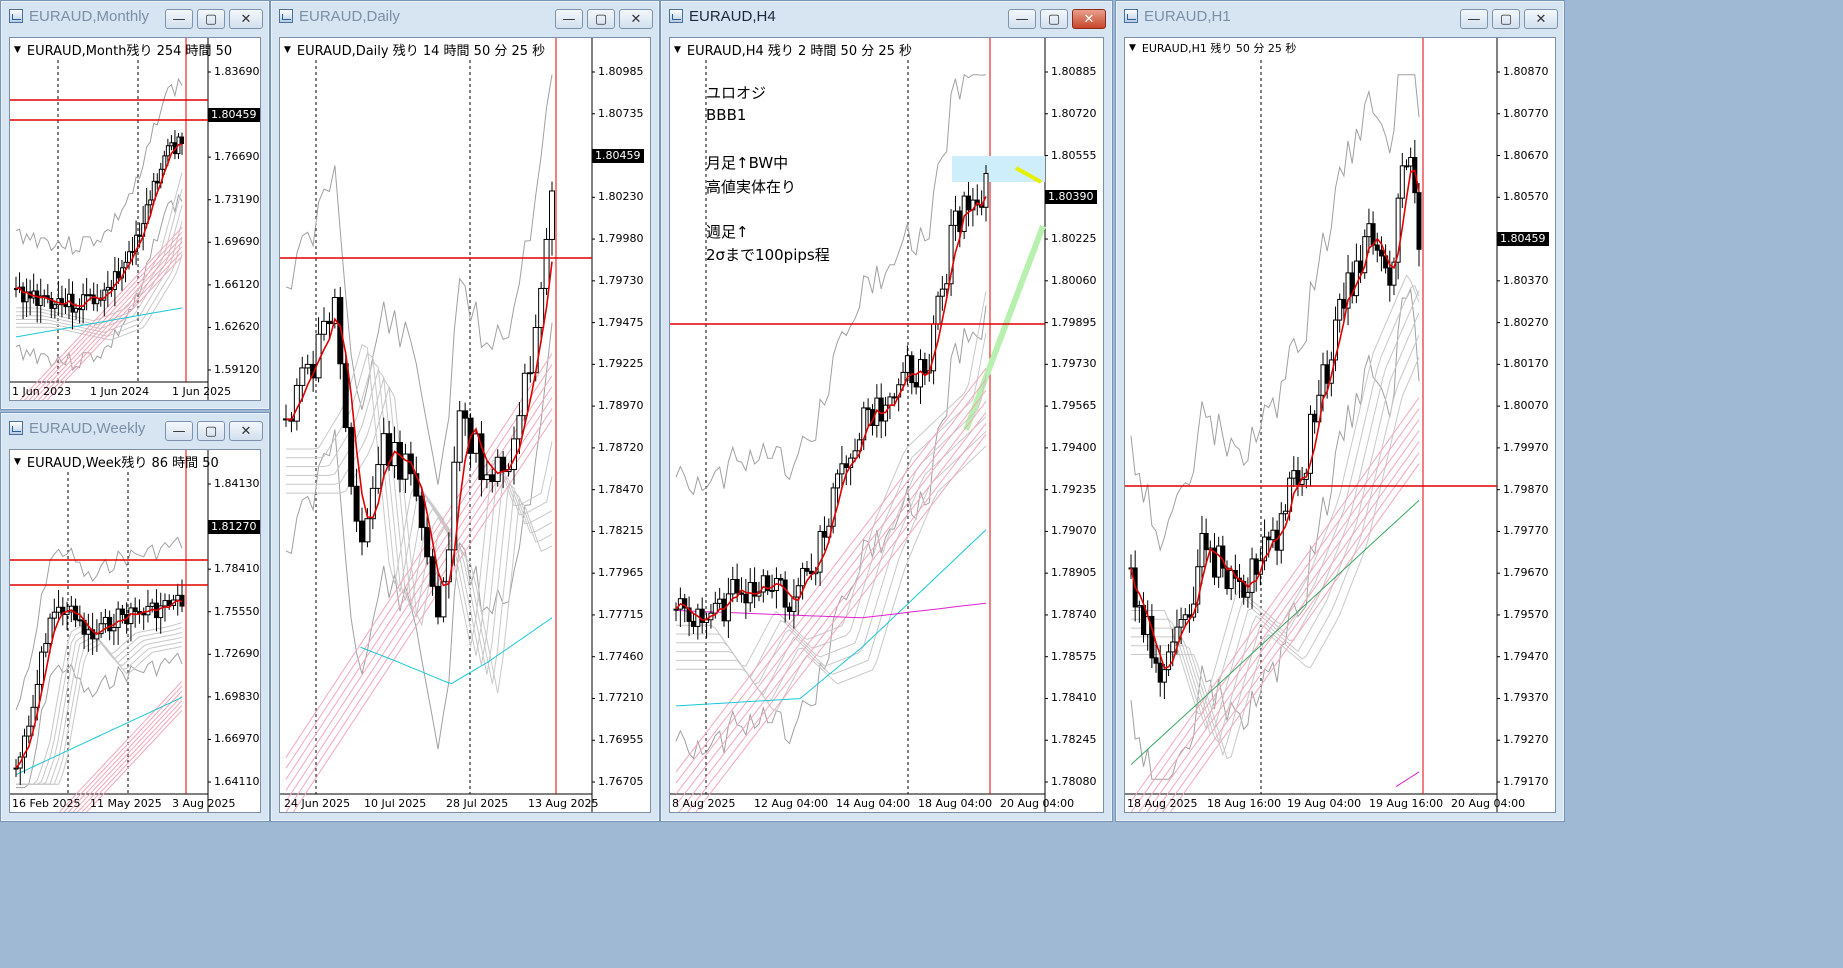 The image size is (1843, 968). What do you see at coordinates (234, 114) in the screenshot?
I see `current-price-tag: 1.80459` at bounding box center [234, 114].